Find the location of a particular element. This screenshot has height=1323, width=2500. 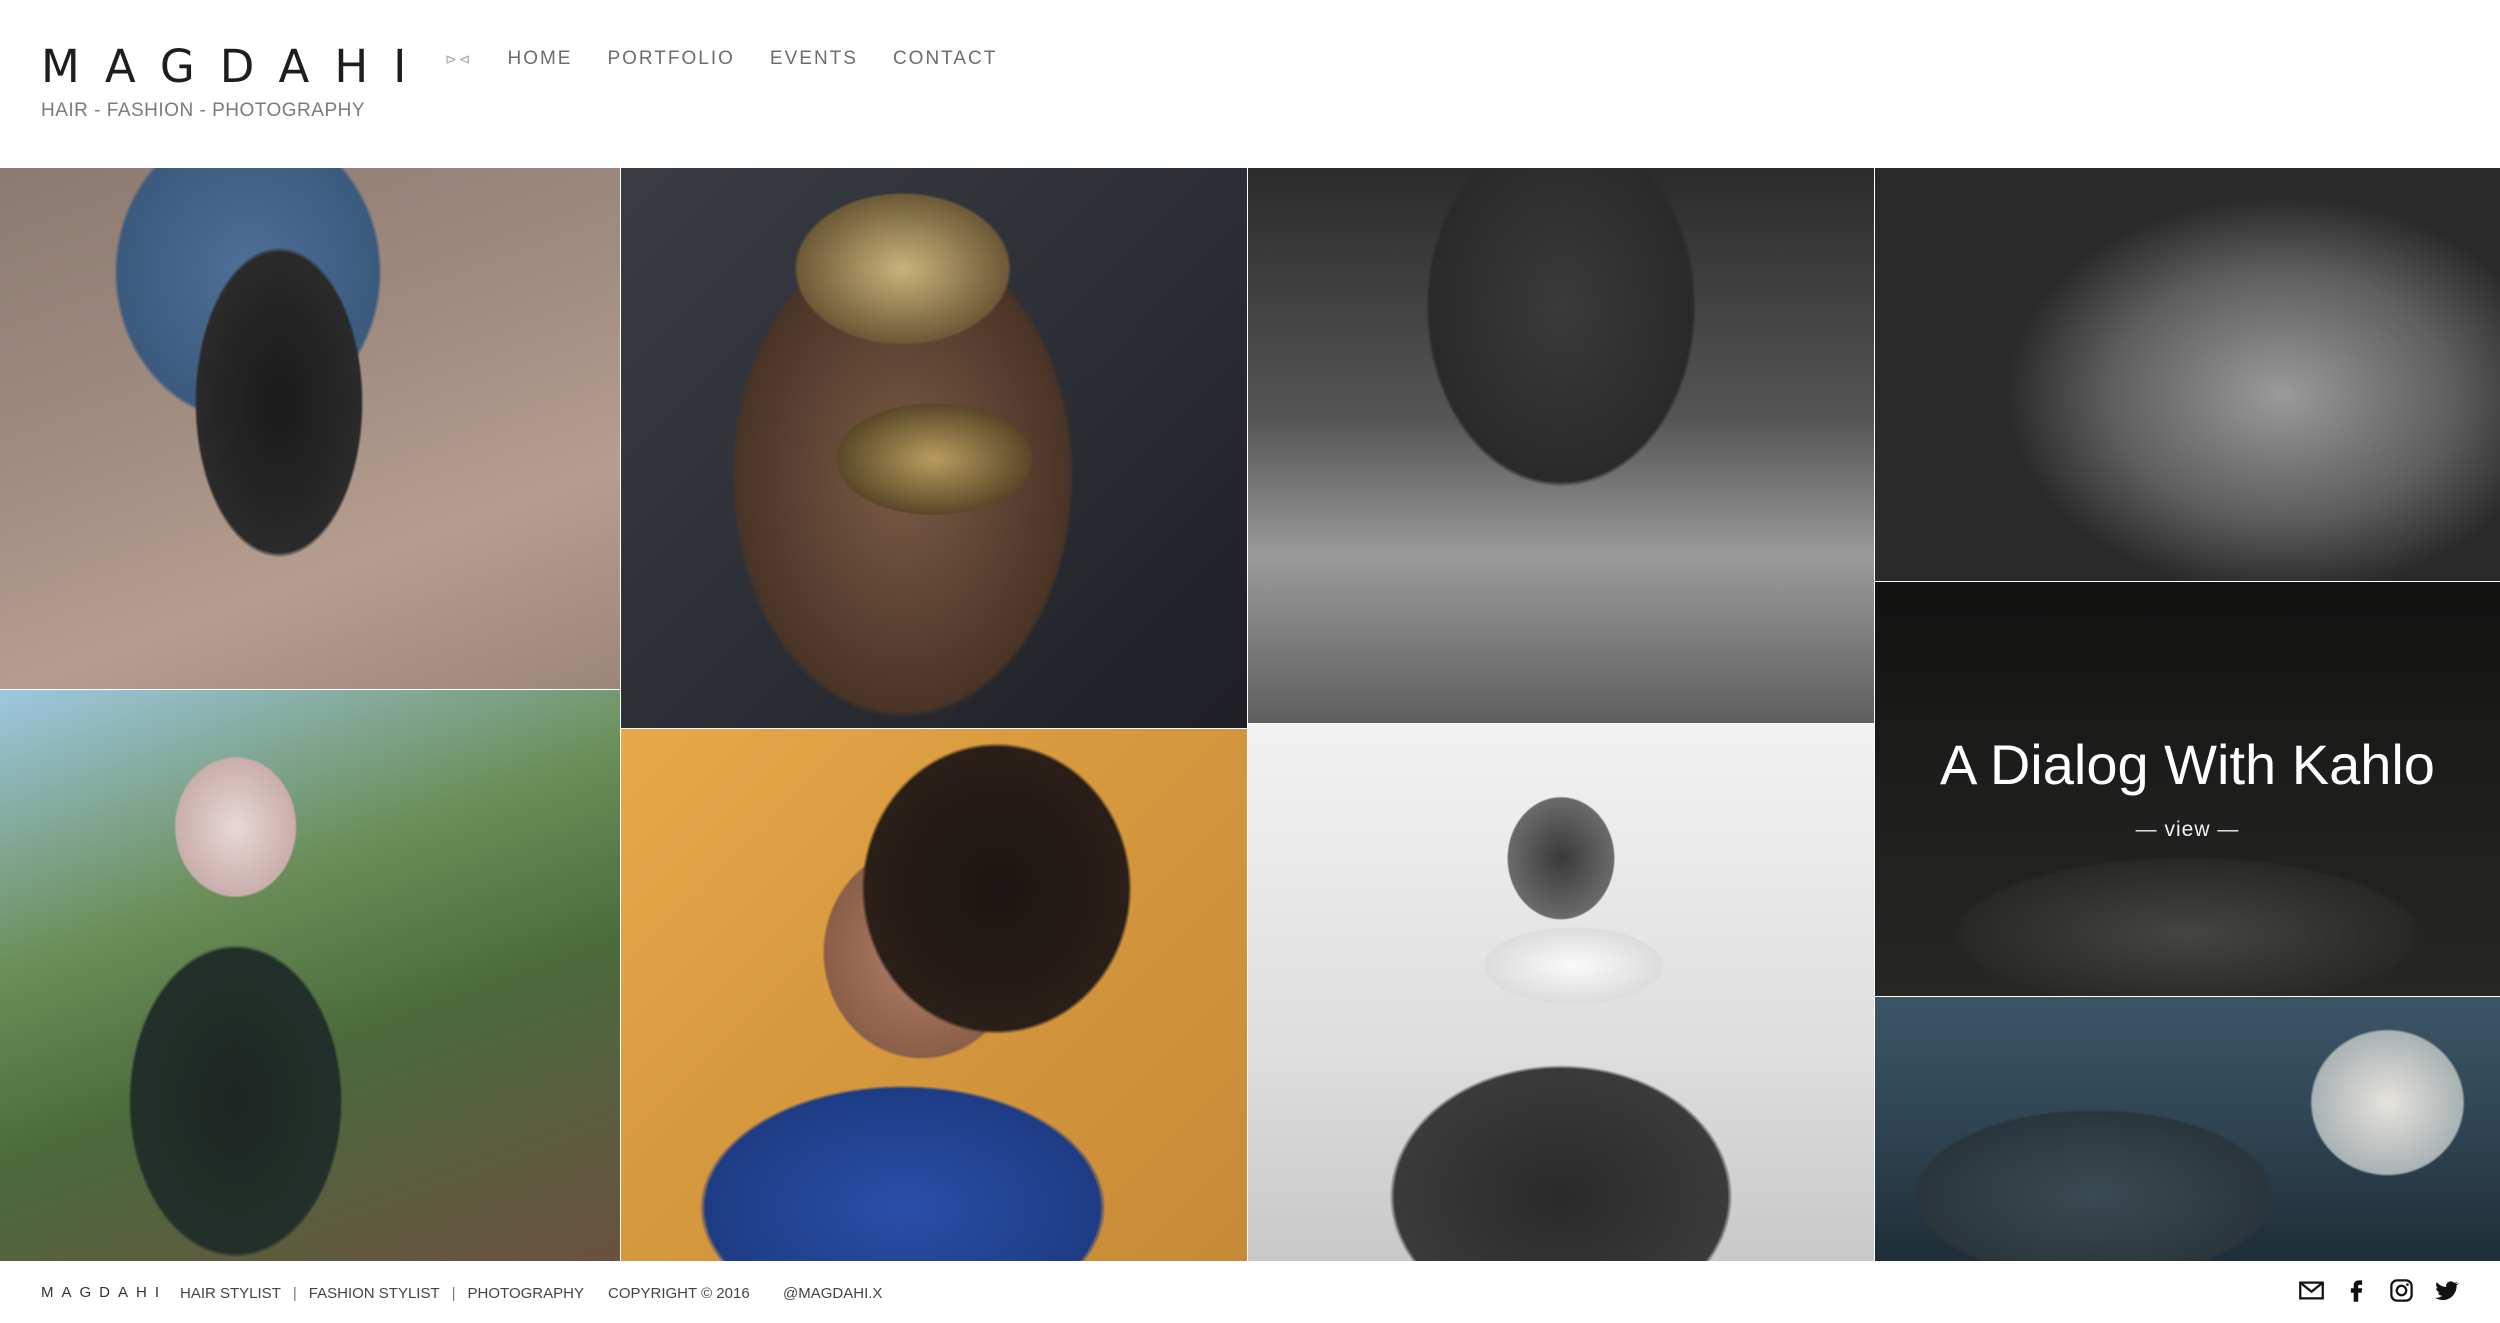

footer-logo: MAGDAHI is located at coordinates (104, 1292).